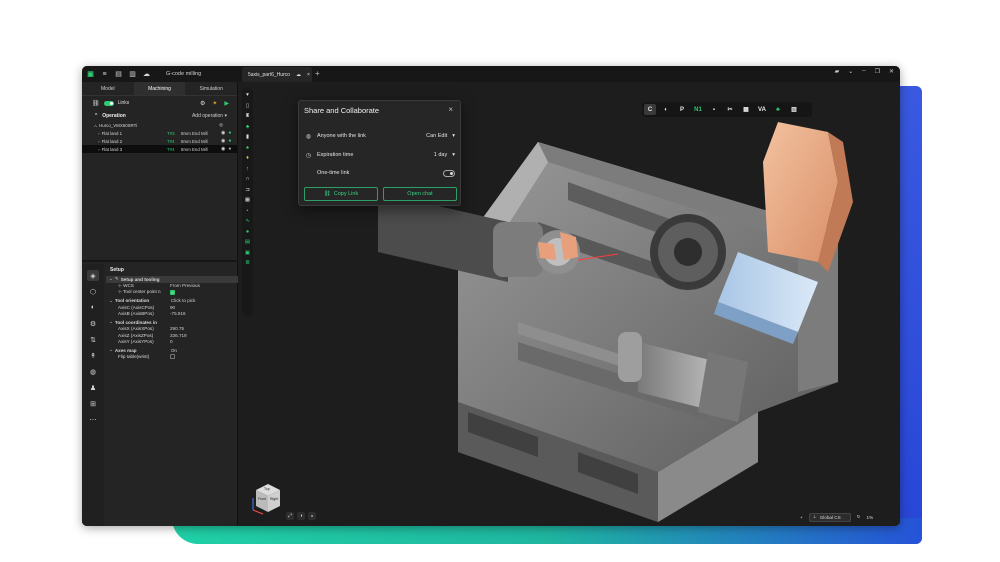 This screenshot has width=1000, height=562. Describe the element at coordinates (93, 291) in the screenshot. I see `stock-icon: ⬡` at that location.